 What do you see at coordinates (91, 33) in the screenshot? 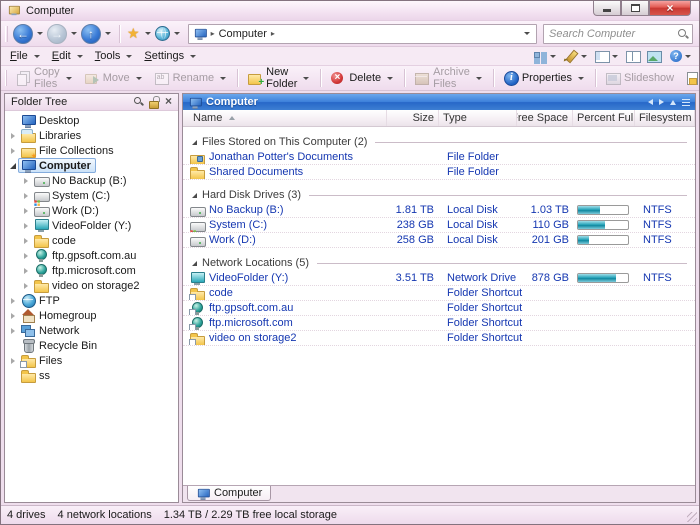
I see `up-button: ↑` at bounding box center [91, 33].